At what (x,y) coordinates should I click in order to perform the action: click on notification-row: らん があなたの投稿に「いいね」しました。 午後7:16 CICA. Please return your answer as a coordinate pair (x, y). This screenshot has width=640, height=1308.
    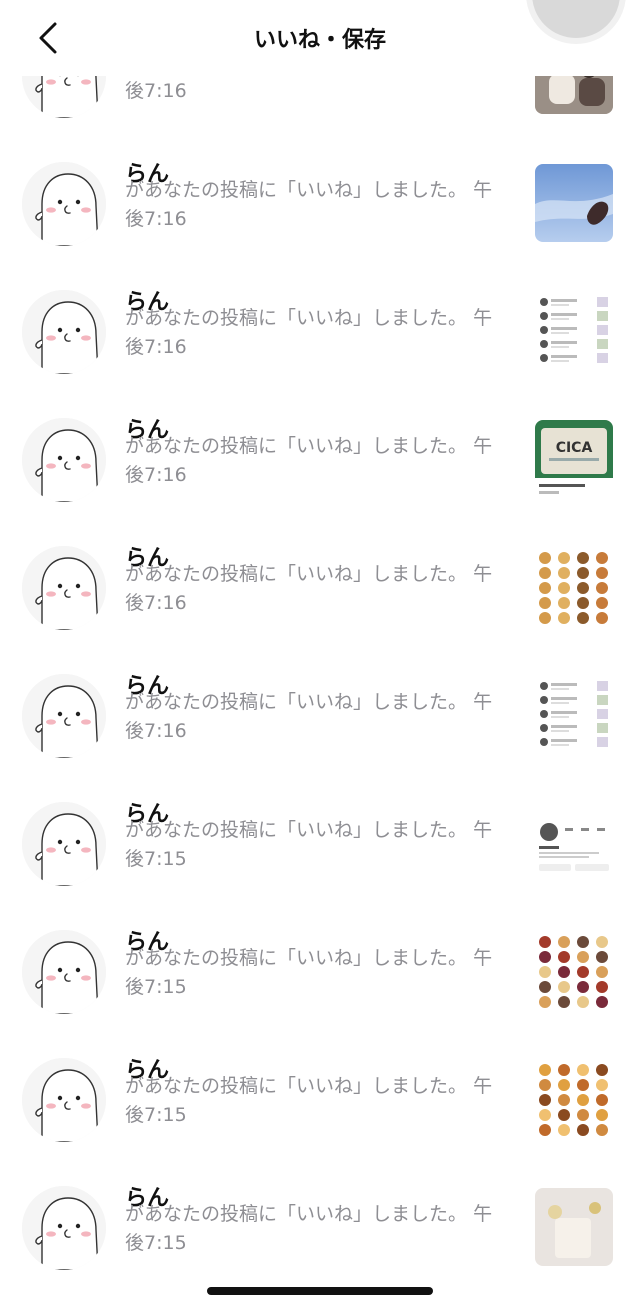
    Looking at the image, I should click on (320, 456).